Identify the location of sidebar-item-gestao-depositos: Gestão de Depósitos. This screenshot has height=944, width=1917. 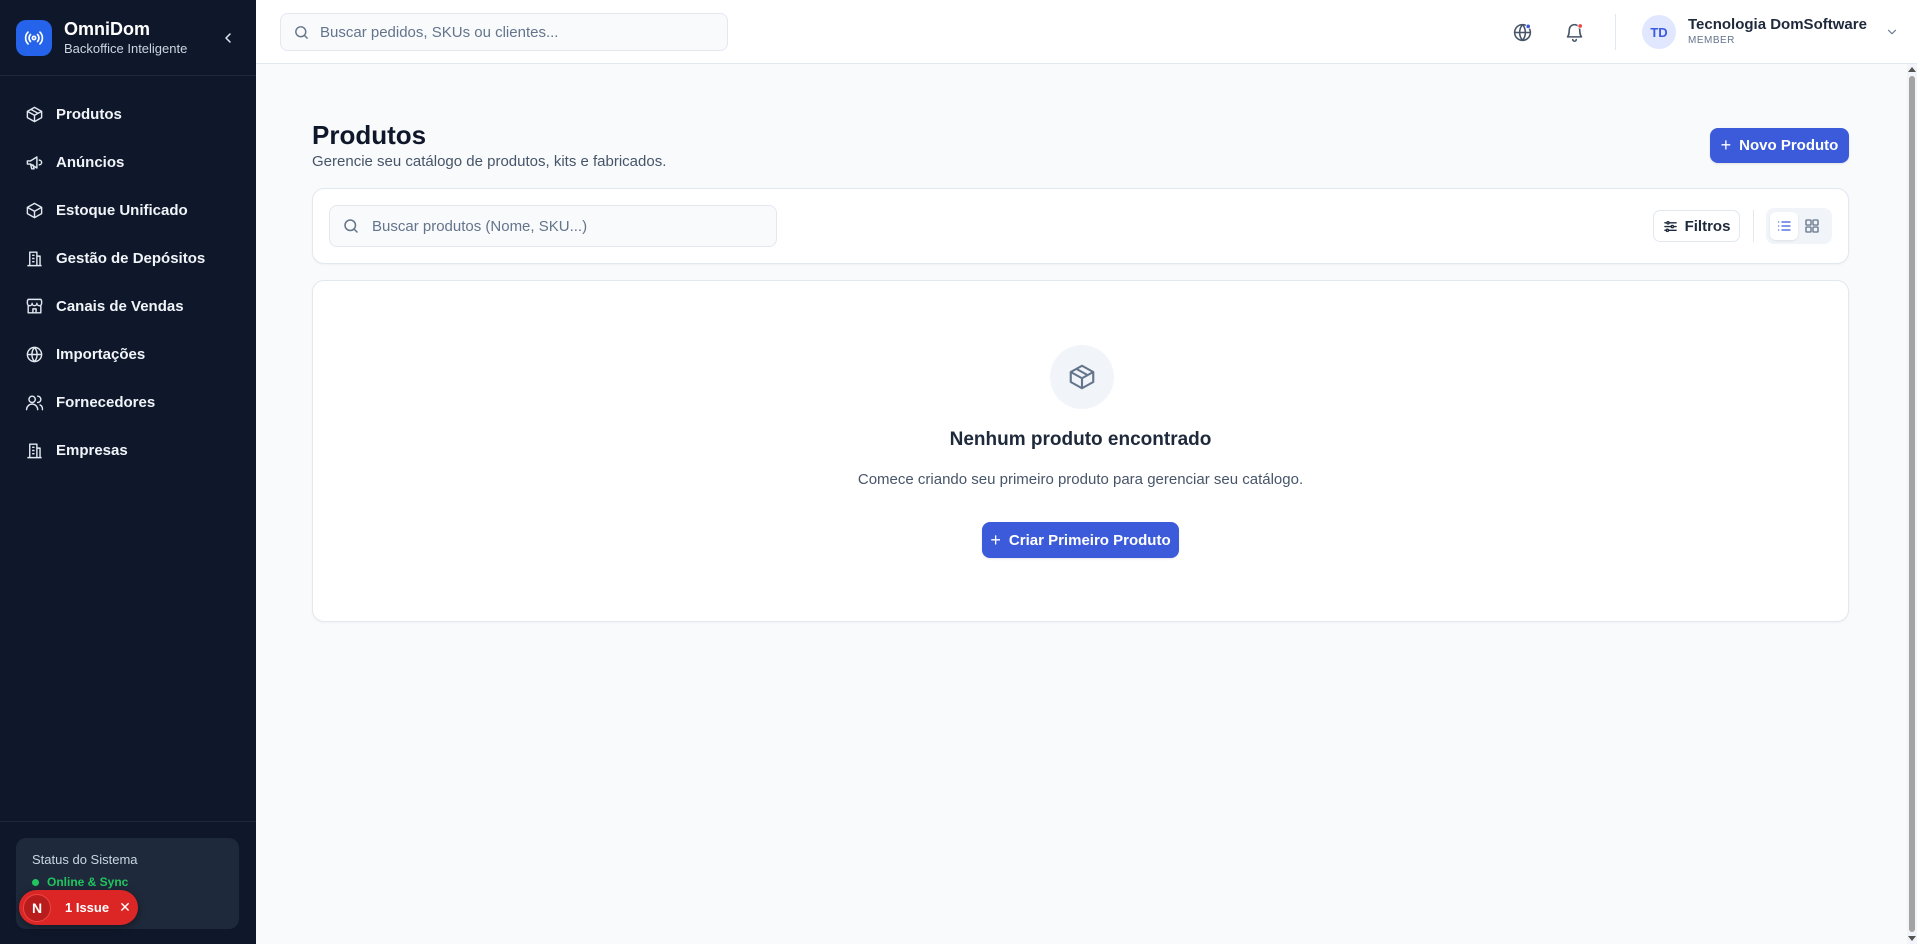
(128, 258).